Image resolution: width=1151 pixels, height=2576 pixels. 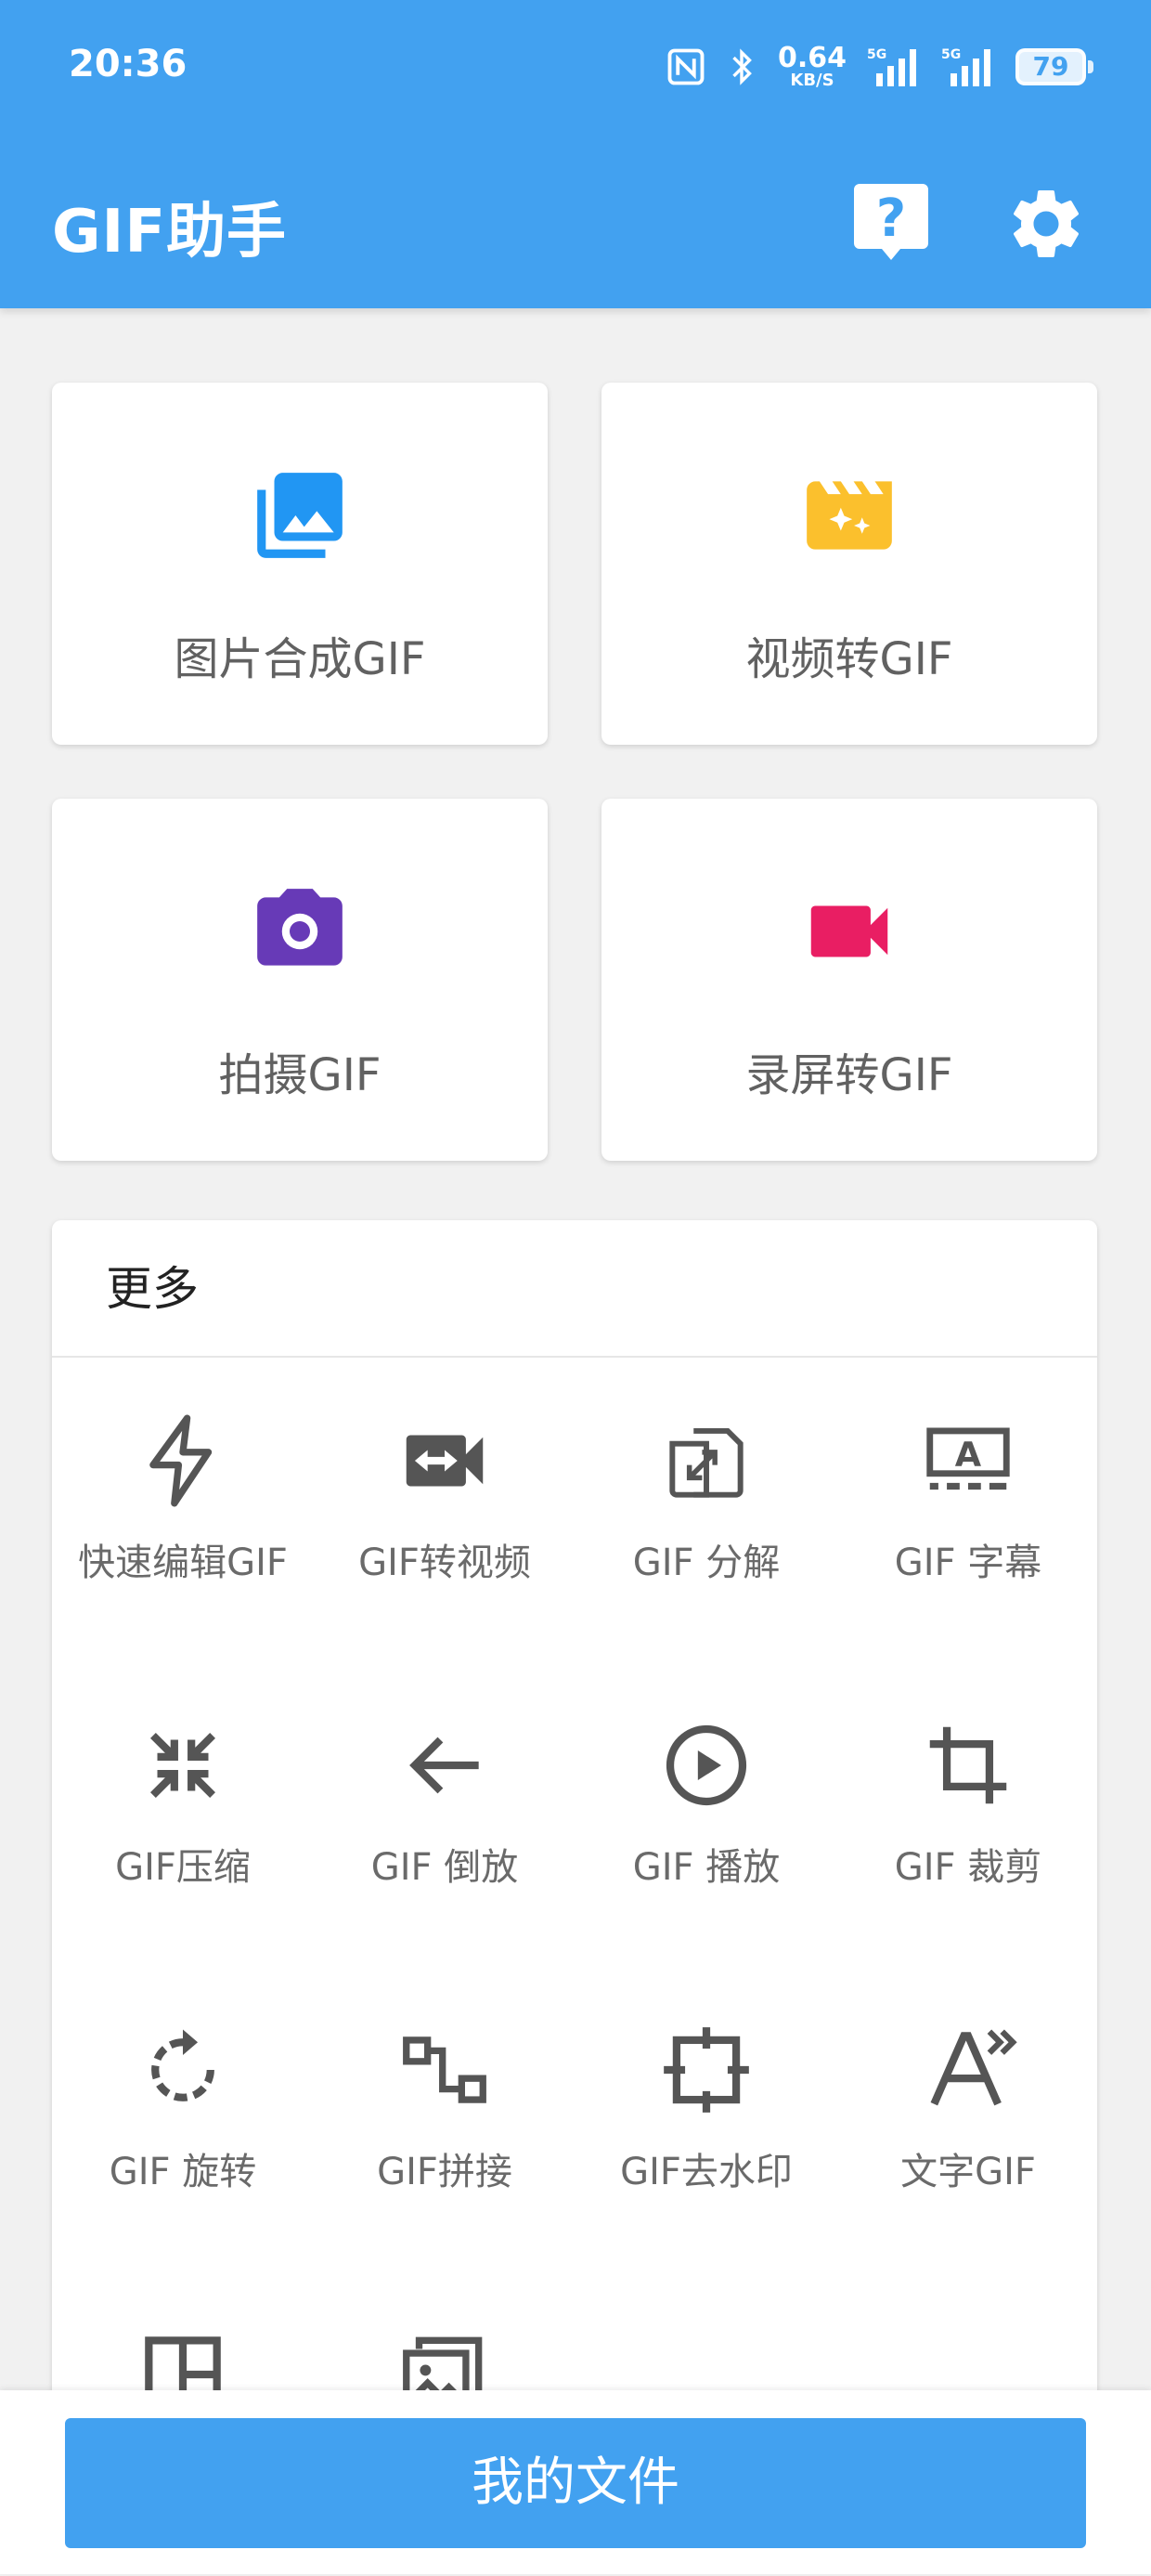 What do you see at coordinates (974, 2067) in the screenshot?
I see `text-gif-icon` at bounding box center [974, 2067].